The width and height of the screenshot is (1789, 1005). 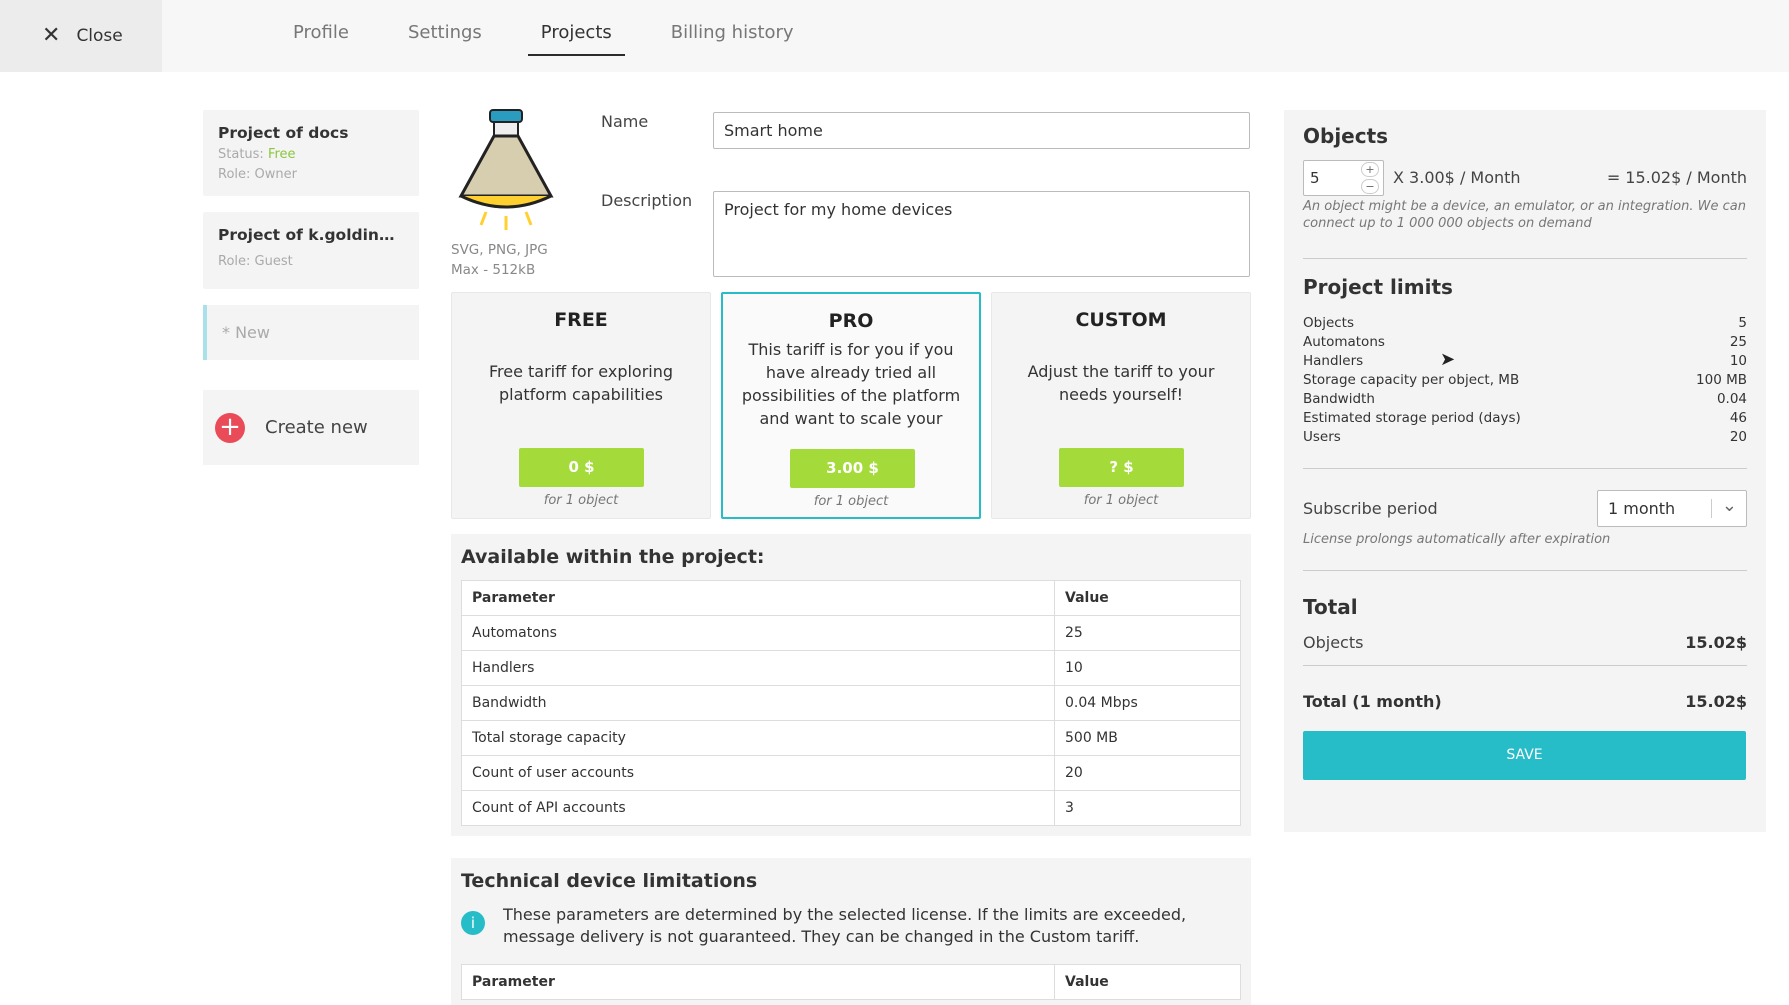 I want to click on description-input: Project for my home devices, so click(x=981, y=234).